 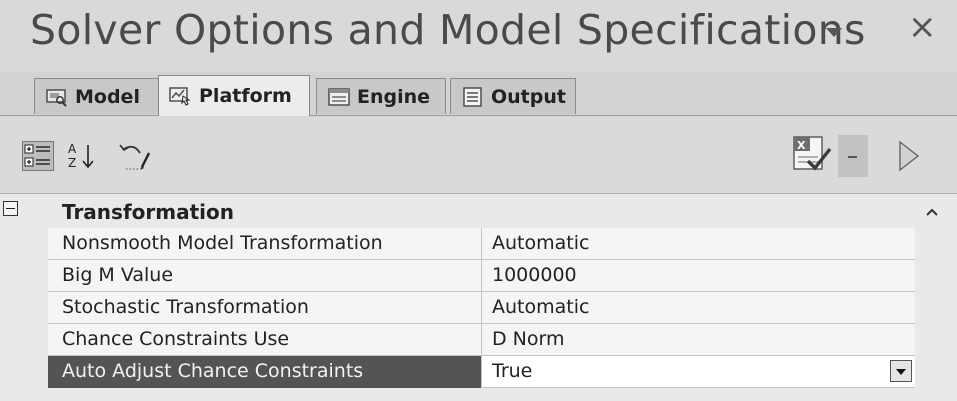 I want to click on svg-text: A, so click(x=72, y=149).